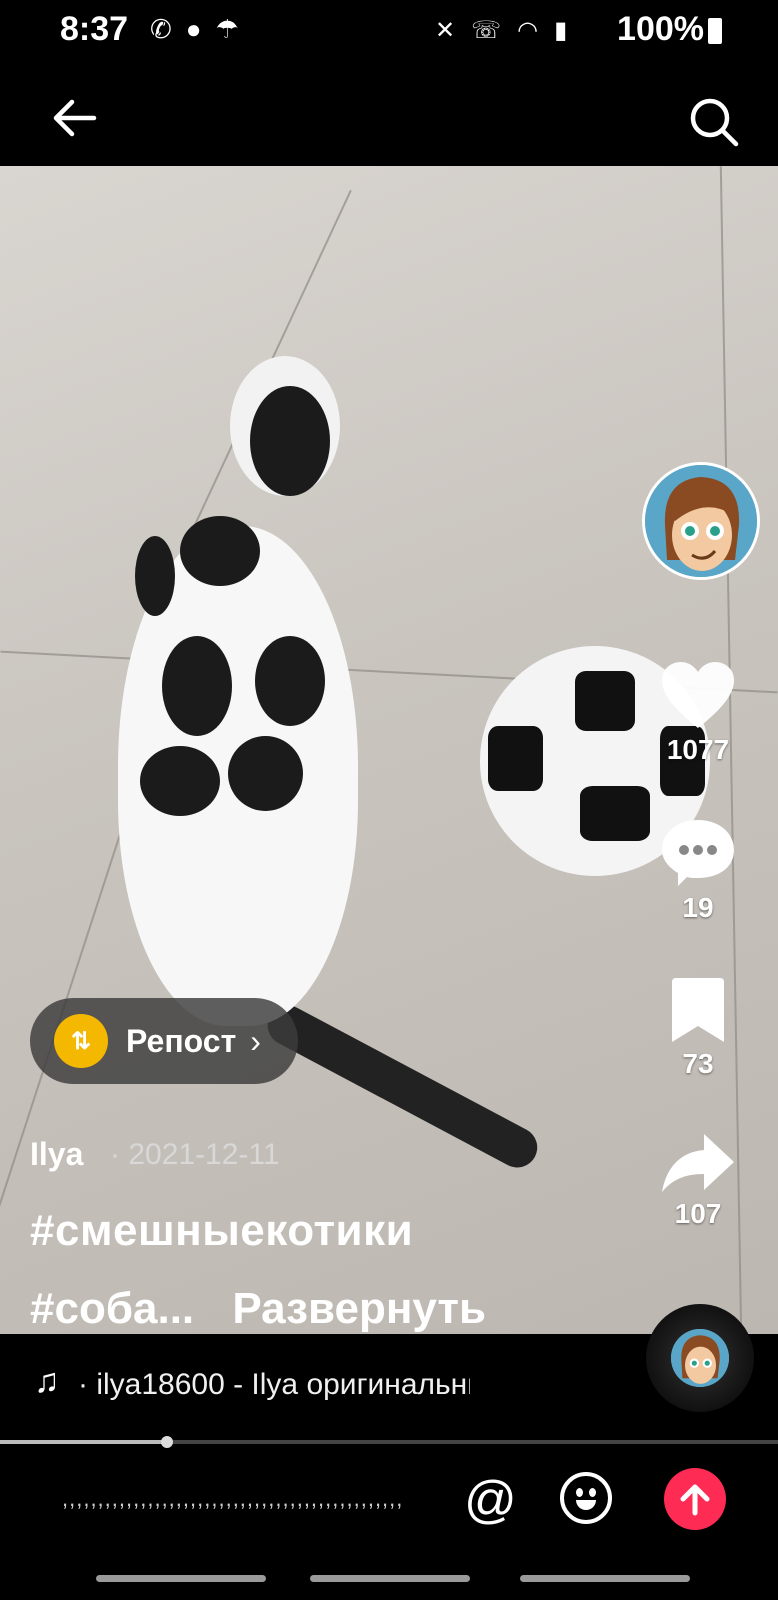  Describe the element at coordinates (255, 1040) in the screenshot. I see `chevron-right-icon: ›` at that location.